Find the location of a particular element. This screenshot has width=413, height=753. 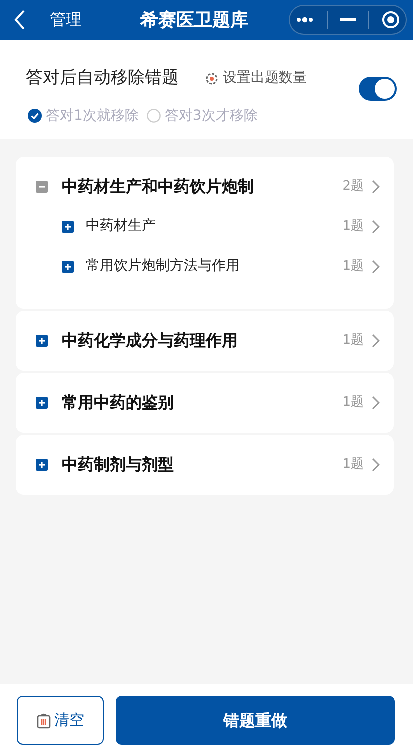

gear-icon is located at coordinates (212, 79).